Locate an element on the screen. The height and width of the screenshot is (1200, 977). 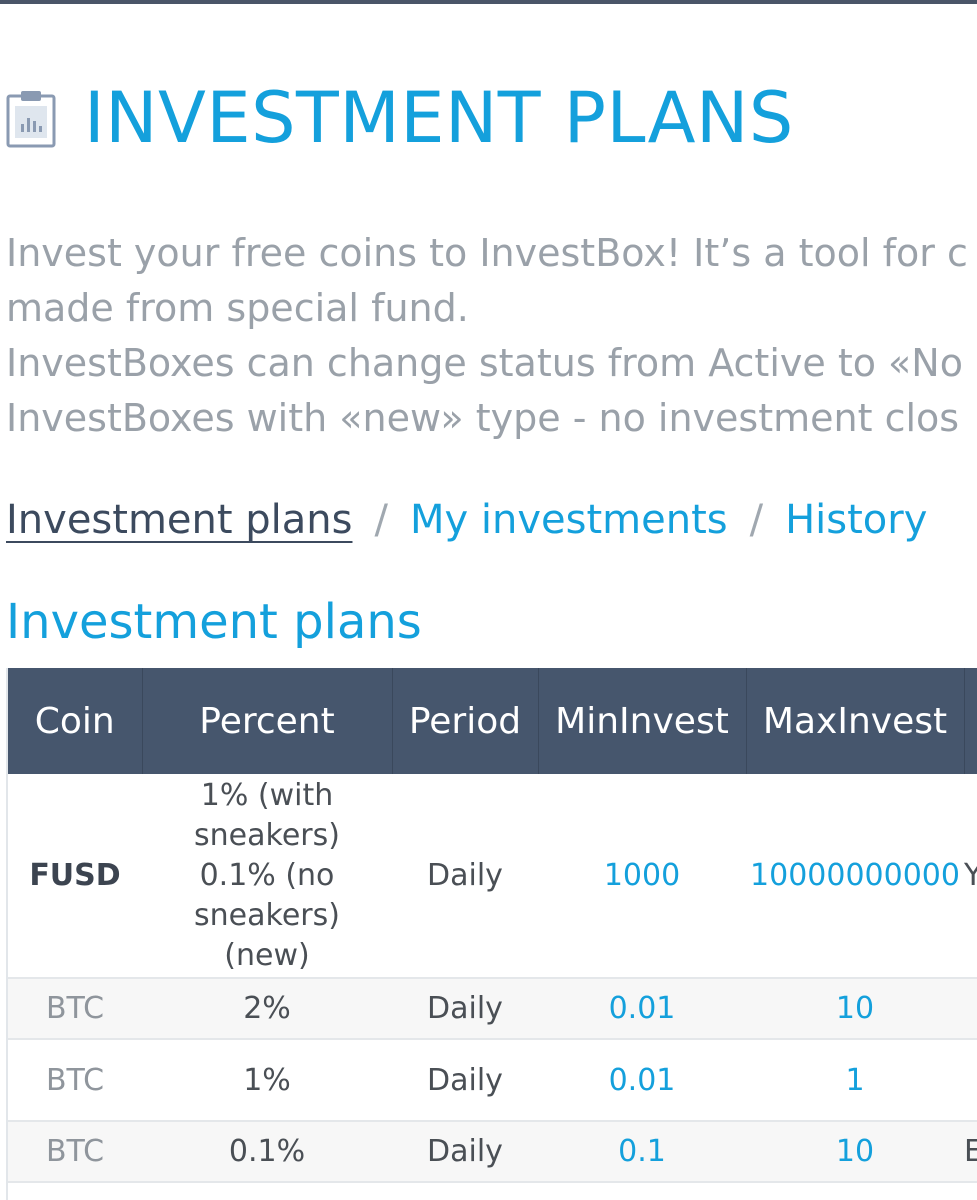
clipboard-chart-icon is located at coordinates (31, 118).